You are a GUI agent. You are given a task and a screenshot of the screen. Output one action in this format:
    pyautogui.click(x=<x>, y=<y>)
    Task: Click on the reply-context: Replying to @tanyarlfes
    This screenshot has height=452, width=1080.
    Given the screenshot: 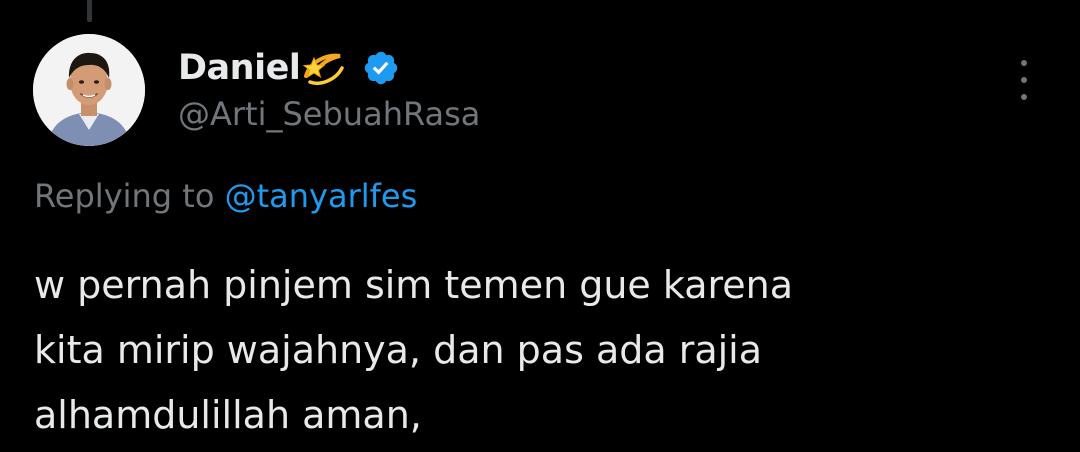 What is the action you would take?
    pyautogui.click(x=225, y=196)
    